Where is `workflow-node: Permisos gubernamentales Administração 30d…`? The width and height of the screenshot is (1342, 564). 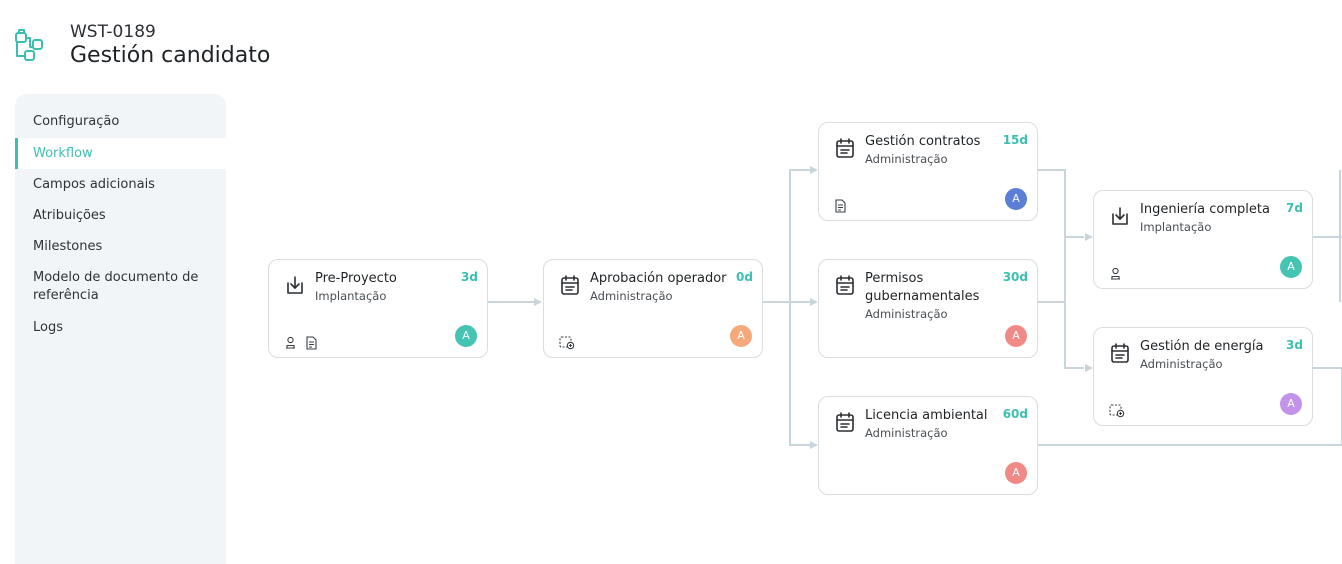 workflow-node: Permisos gubernamentales Administração 30d… is located at coordinates (928, 308).